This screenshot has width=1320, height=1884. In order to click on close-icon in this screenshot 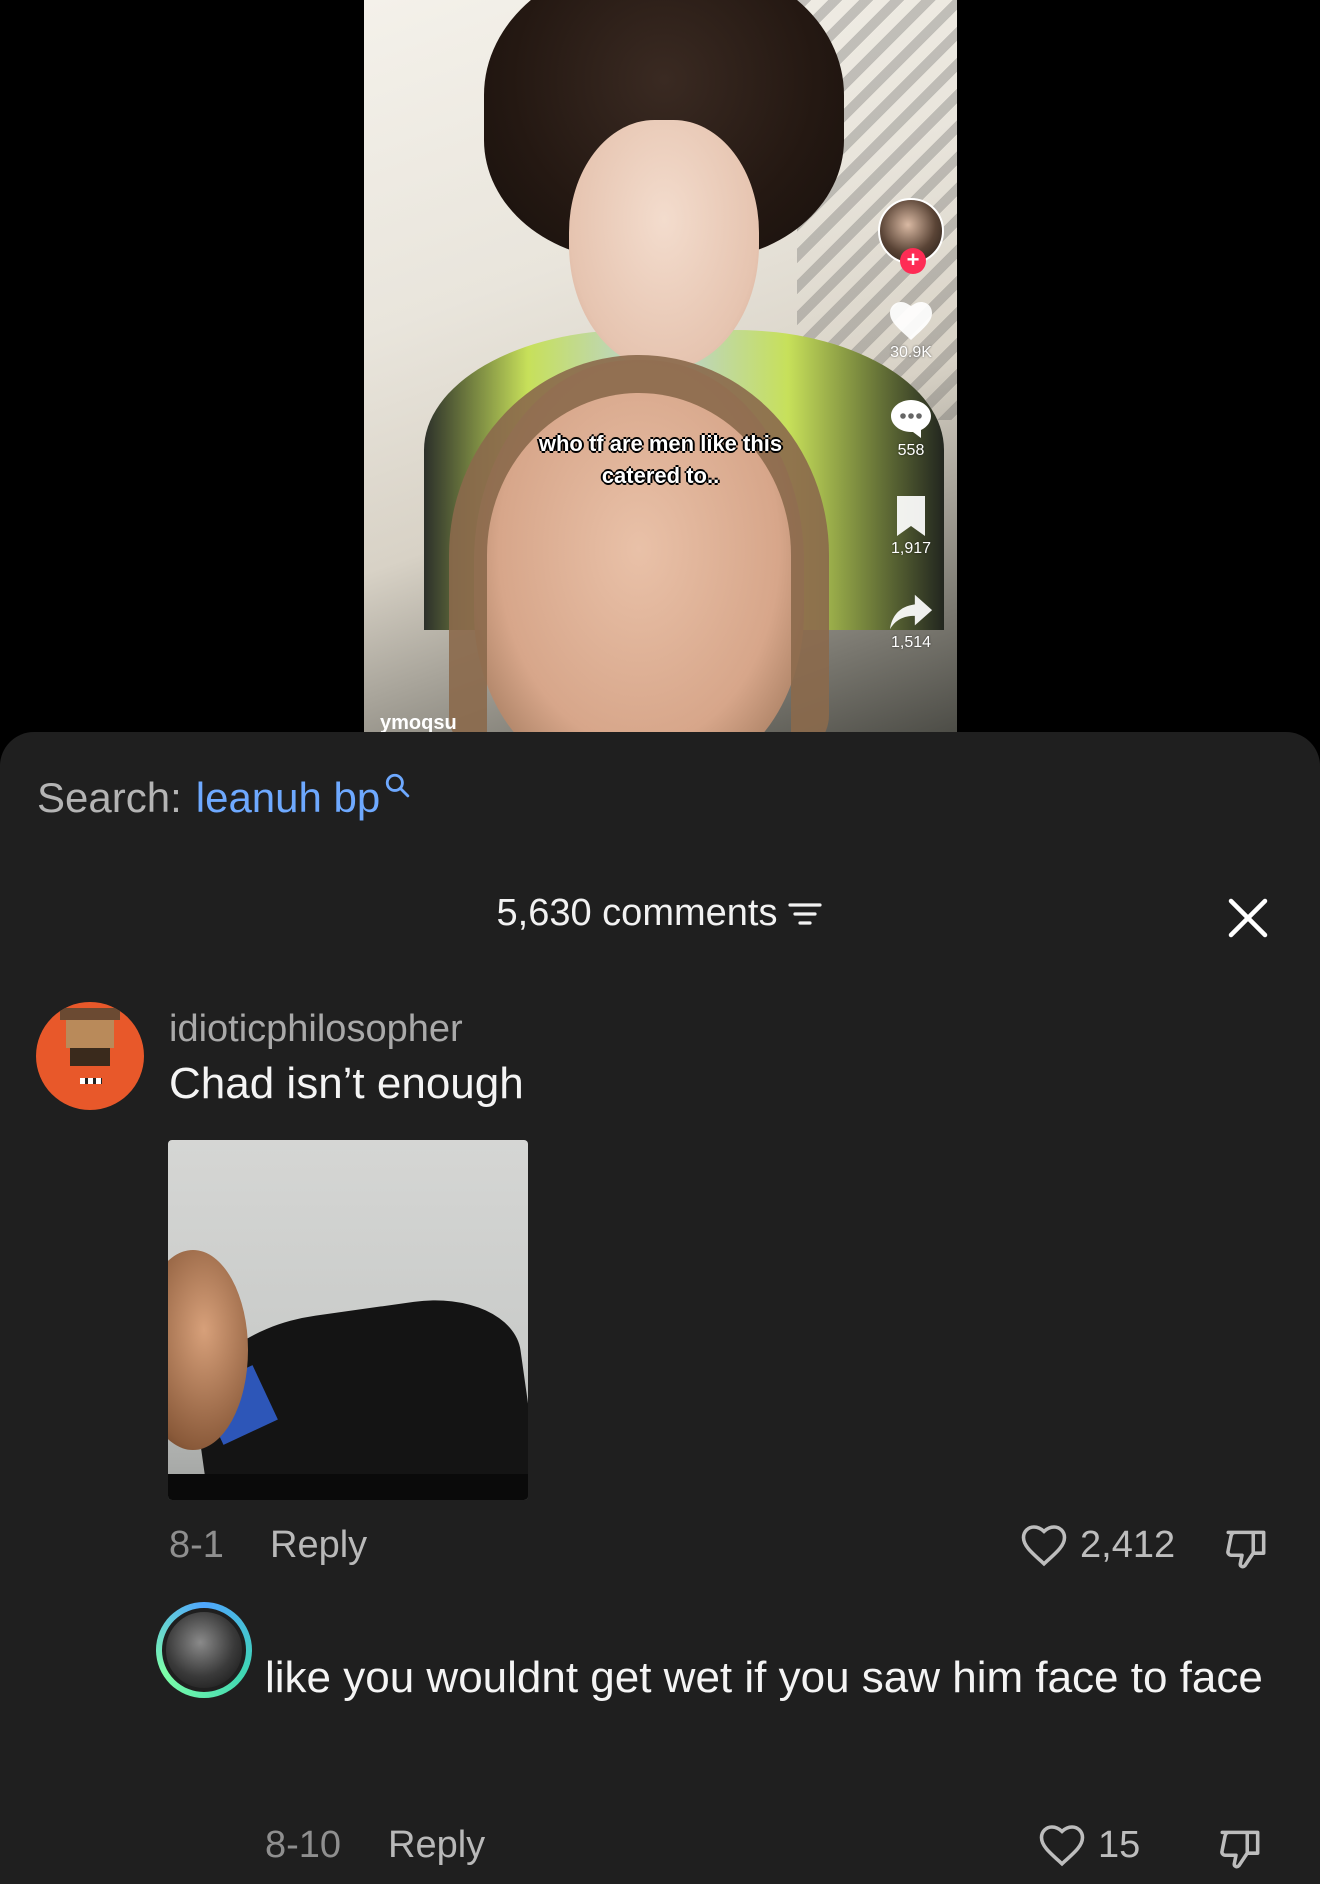, I will do `click(1248, 918)`.